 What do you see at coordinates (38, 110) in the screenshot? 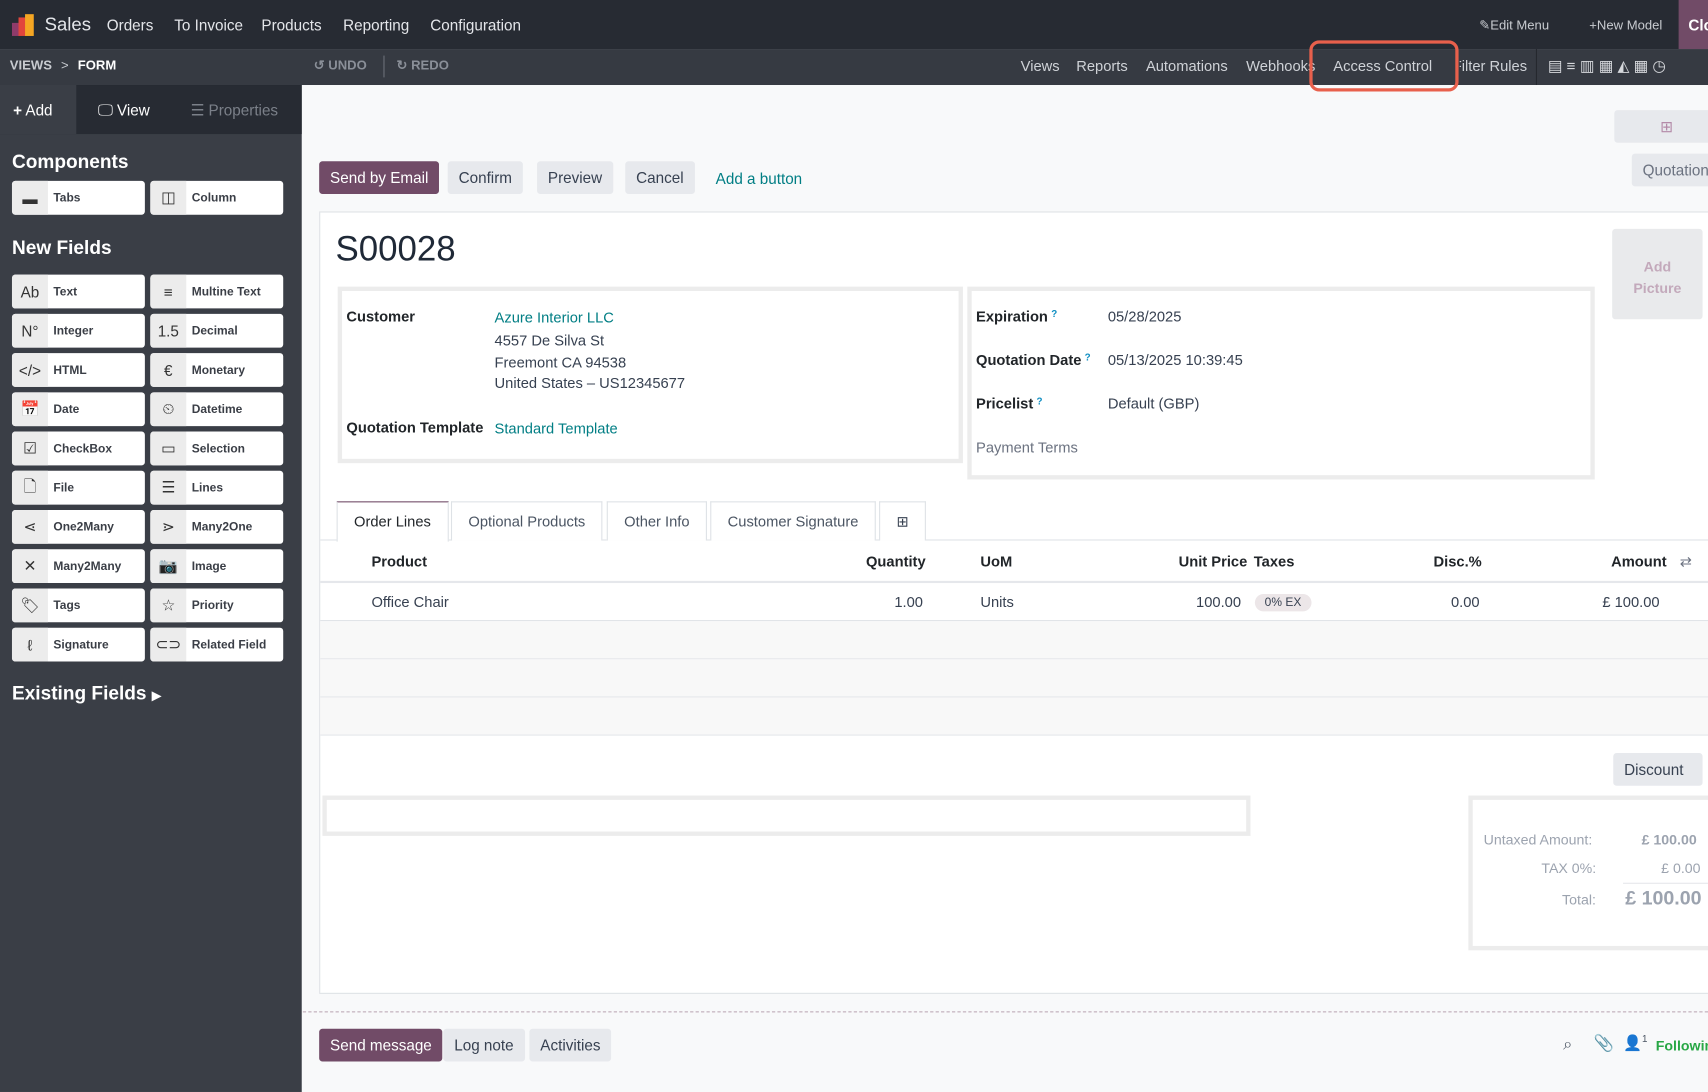
I see `tab-add: + Add` at bounding box center [38, 110].